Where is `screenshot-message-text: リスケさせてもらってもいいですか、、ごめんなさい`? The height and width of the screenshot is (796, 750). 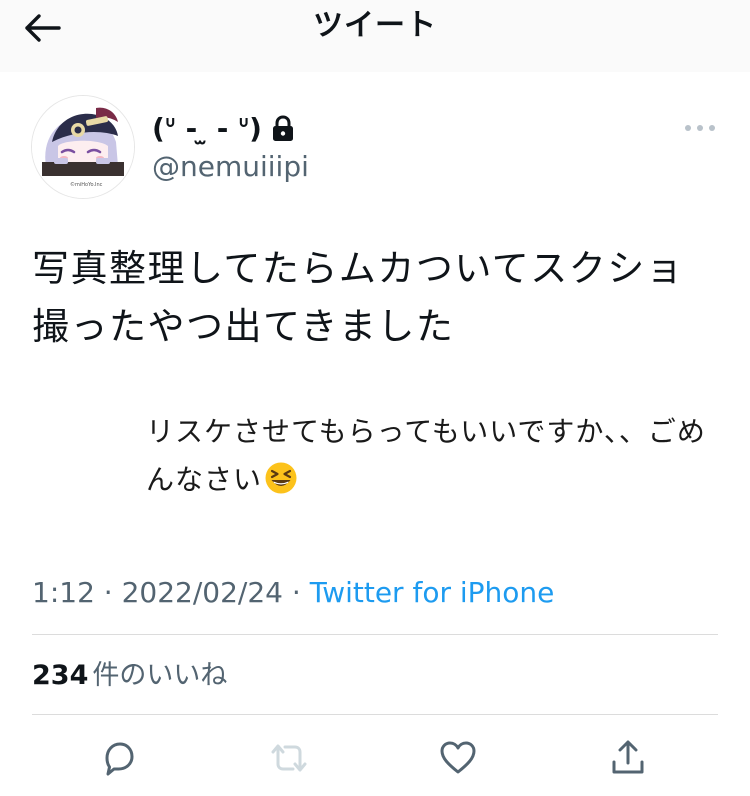
screenshot-message-text: リスケさせてもらってもいいですか、、ごめんなさい is located at coordinates (426, 455).